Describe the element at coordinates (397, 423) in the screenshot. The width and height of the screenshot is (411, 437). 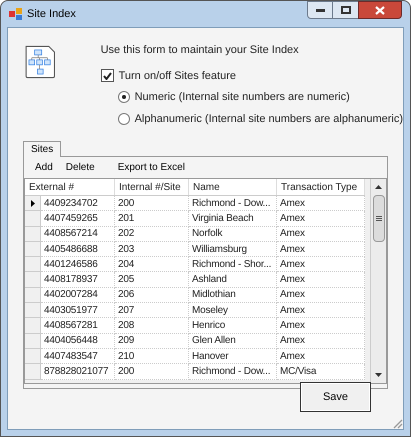
I see `resize-grip-icon` at that location.